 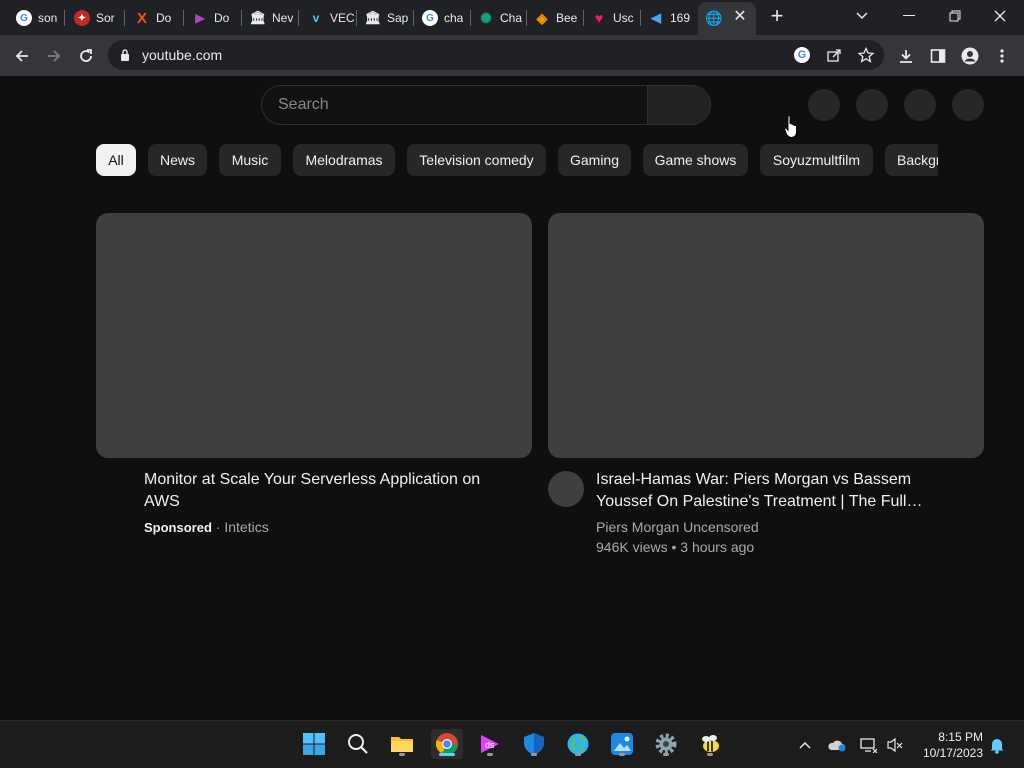 I want to click on file-explorer-button, so click(x=402, y=744).